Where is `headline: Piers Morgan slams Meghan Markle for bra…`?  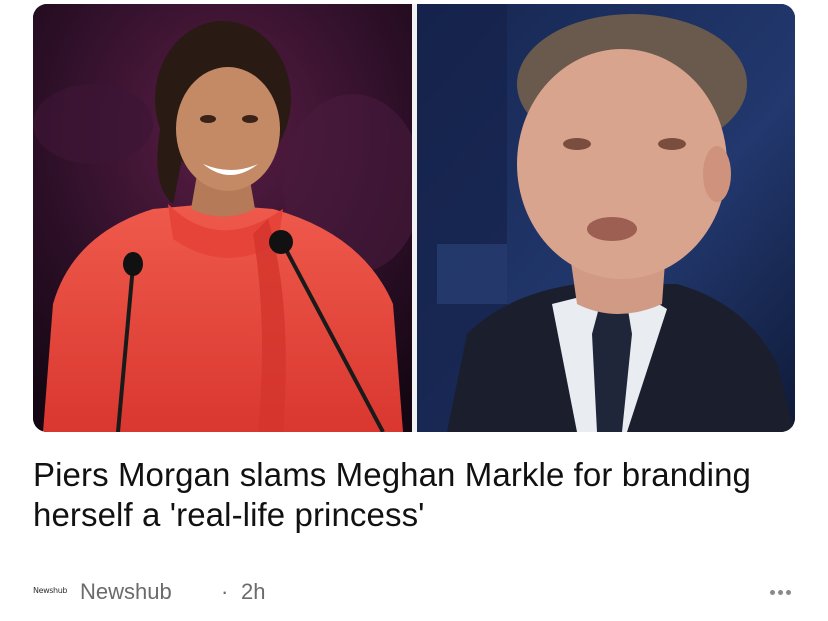
headline: Piers Morgan slams Meghan Markle for bra… is located at coordinates (418, 495).